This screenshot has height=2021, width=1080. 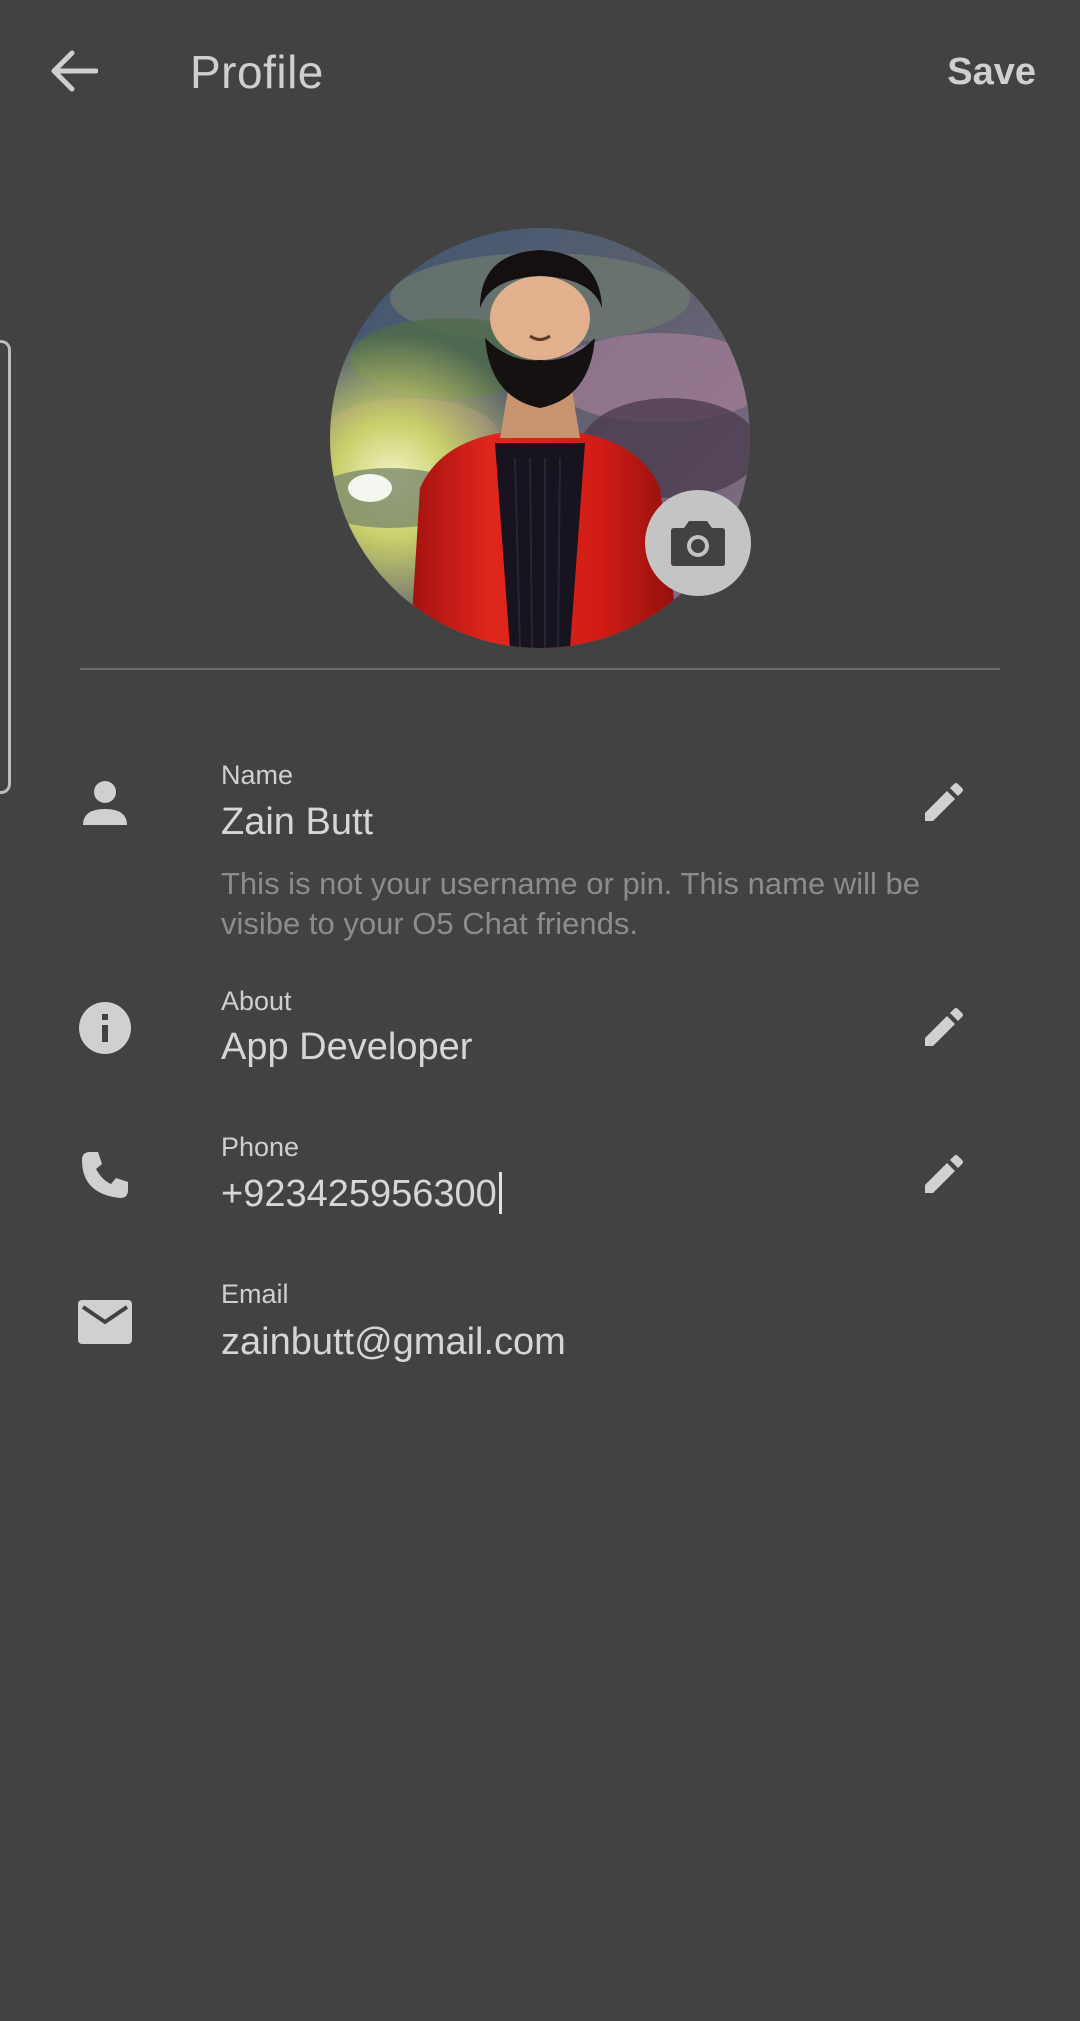 I want to click on about-label: About, so click(x=256, y=1001).